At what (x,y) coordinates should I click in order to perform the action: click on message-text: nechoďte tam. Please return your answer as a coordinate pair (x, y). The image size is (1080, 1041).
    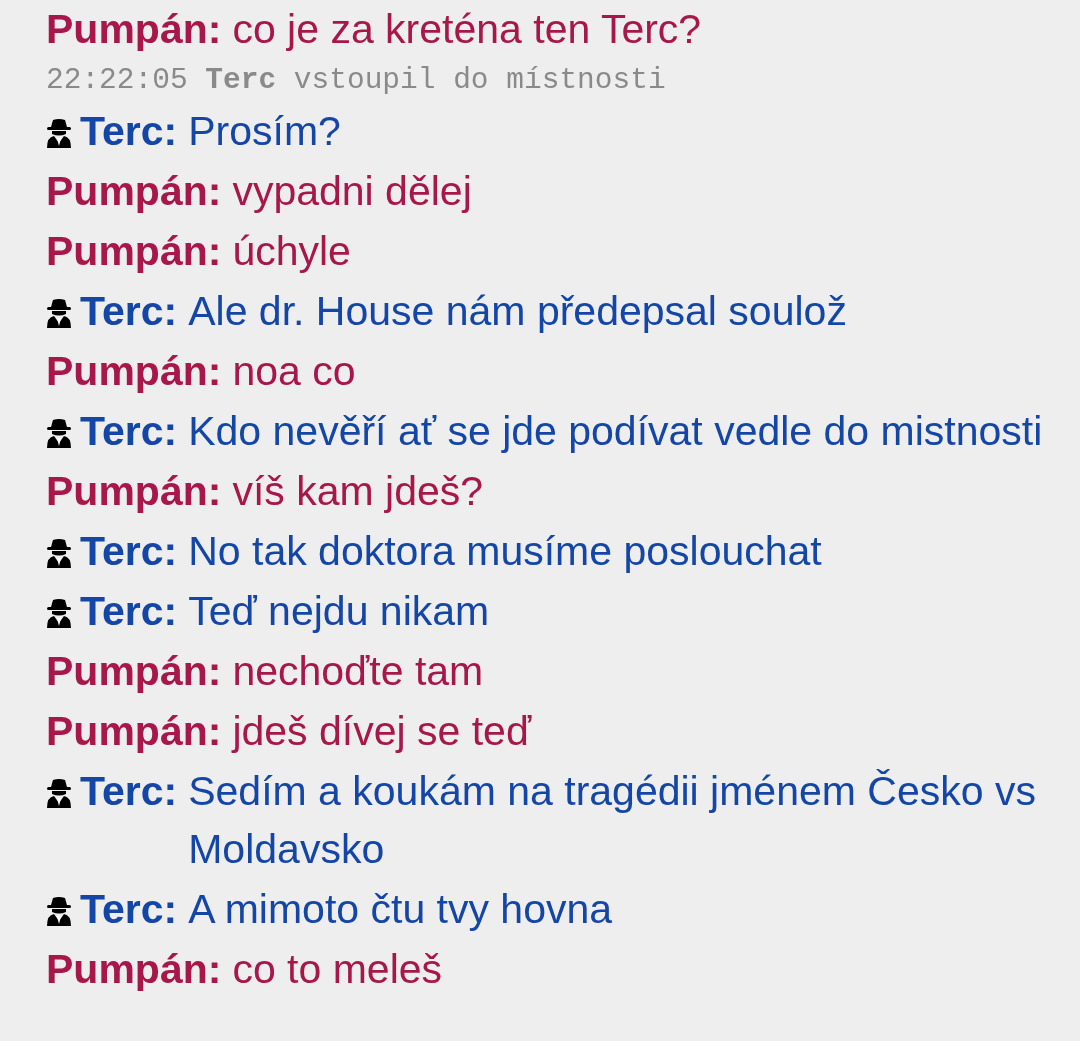
    Looking at the image, I should click on (358, 671).